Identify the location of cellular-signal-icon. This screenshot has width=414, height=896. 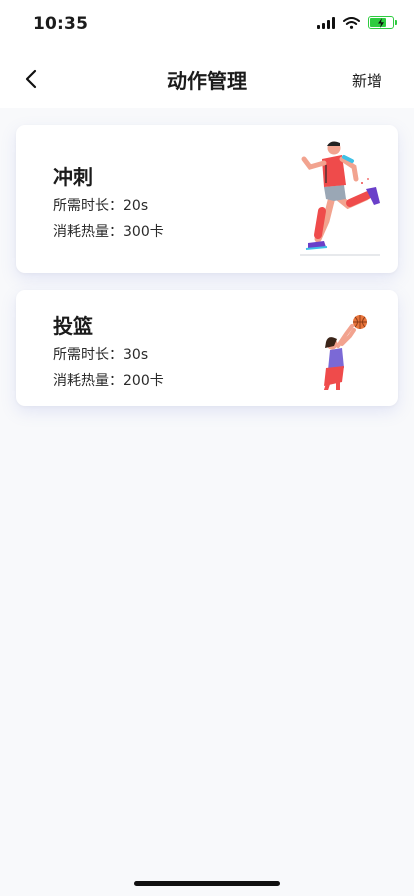
(326, 22).